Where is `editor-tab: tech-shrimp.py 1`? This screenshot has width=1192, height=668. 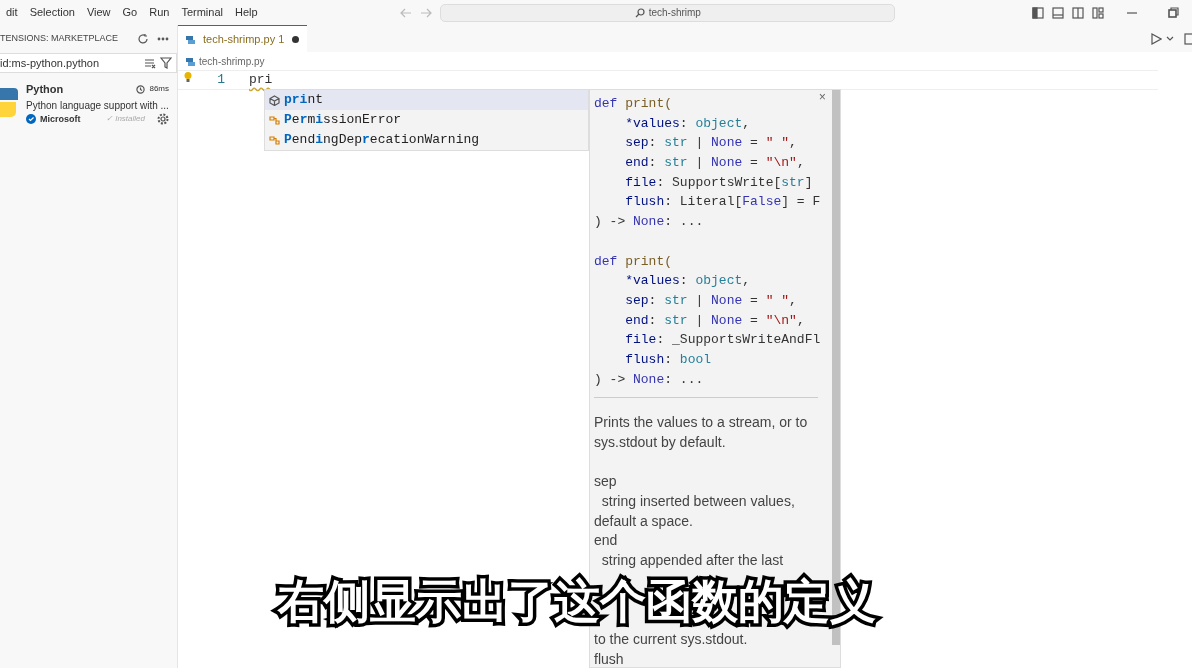
editor-tab: tech-shrimp.py 1 is located at coordinates (243, 38).